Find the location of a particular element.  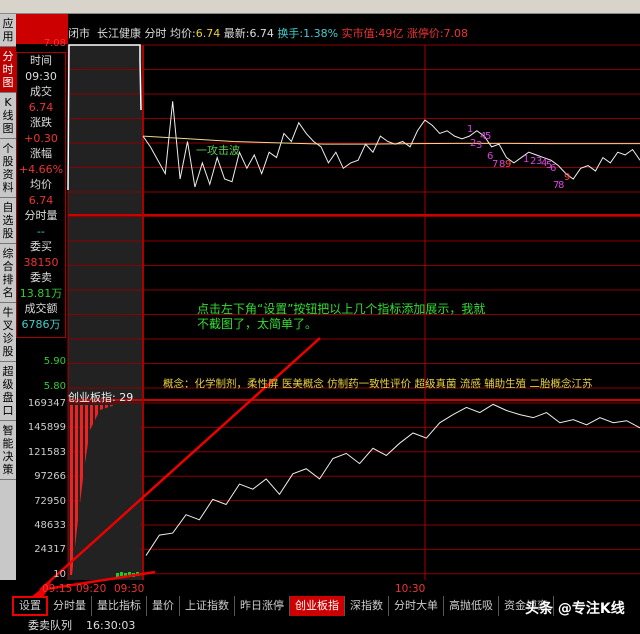

mcap-label: 实市值: is located at coordinates (360, 33).